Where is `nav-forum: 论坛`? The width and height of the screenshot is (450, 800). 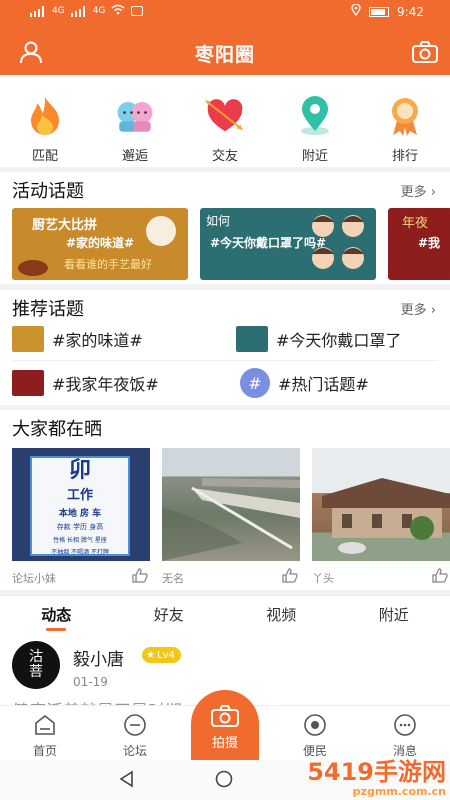 nav-forum: 论坛 is located at coordinates (135, 733).